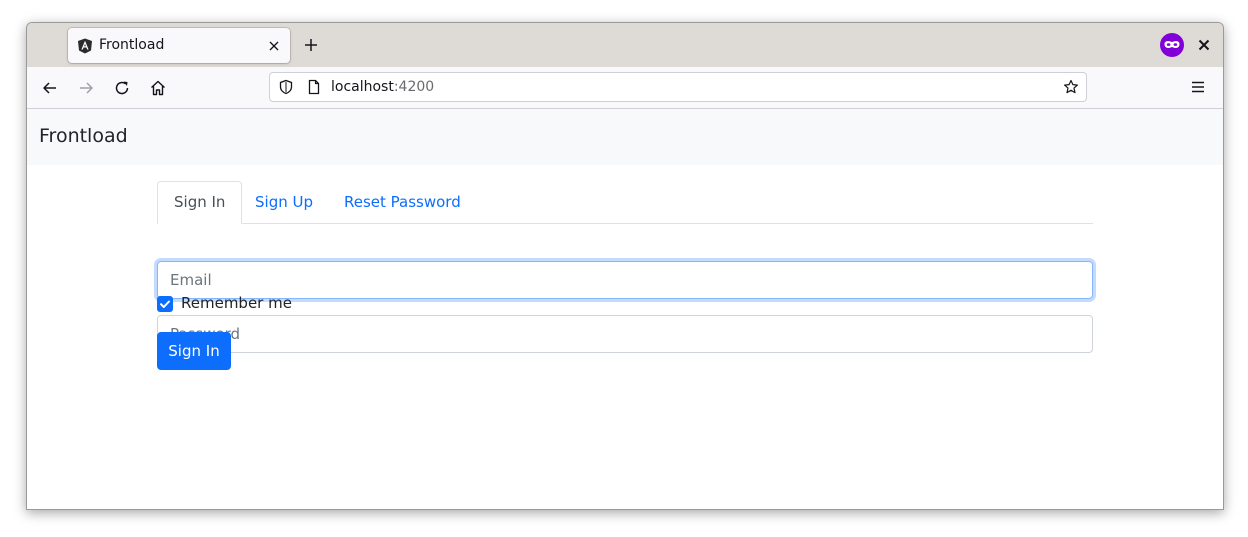  Describe the element at coordinates (122, 88) in the screenshot. I see `reload-icon` at that location.